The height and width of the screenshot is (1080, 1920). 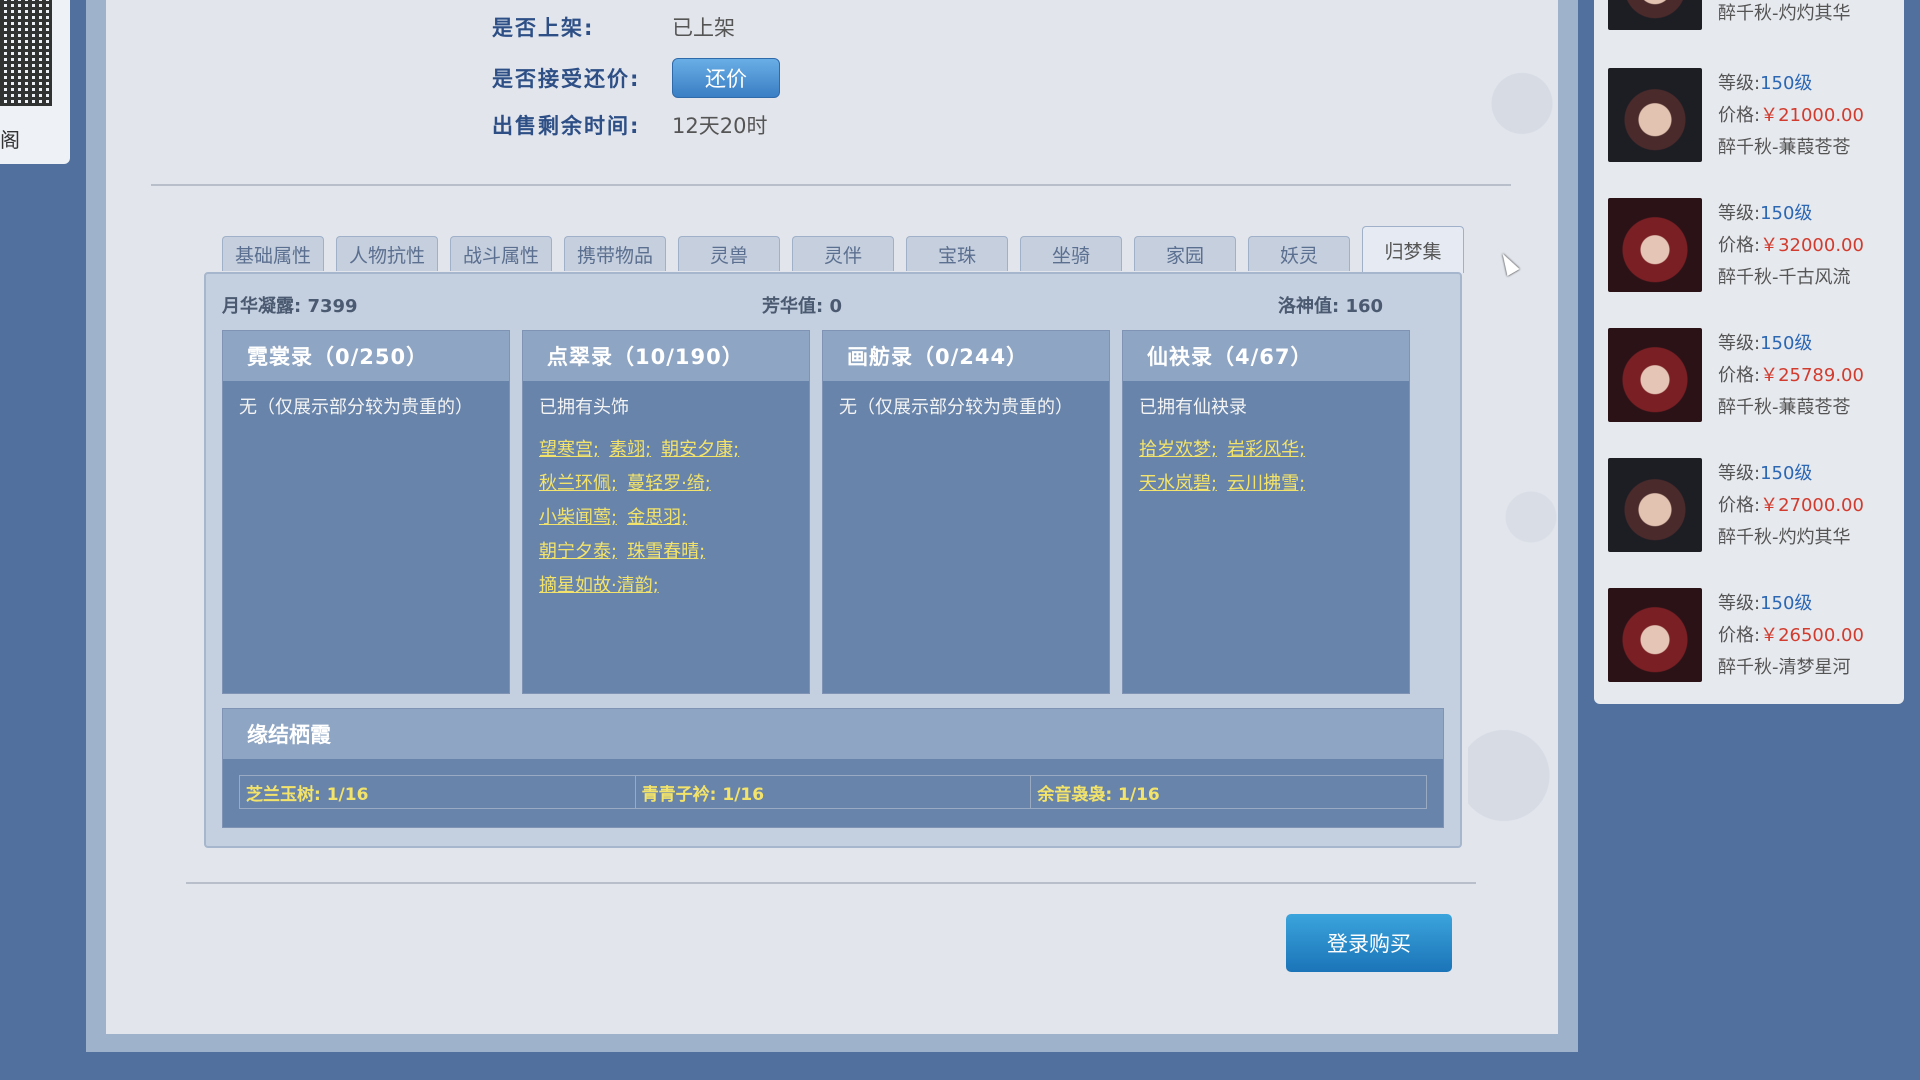 What do you see at coordinates (1071, 253) in the screenshot?
I see `tab-mounts: 坐骑` at bounding box center [1071, 253].